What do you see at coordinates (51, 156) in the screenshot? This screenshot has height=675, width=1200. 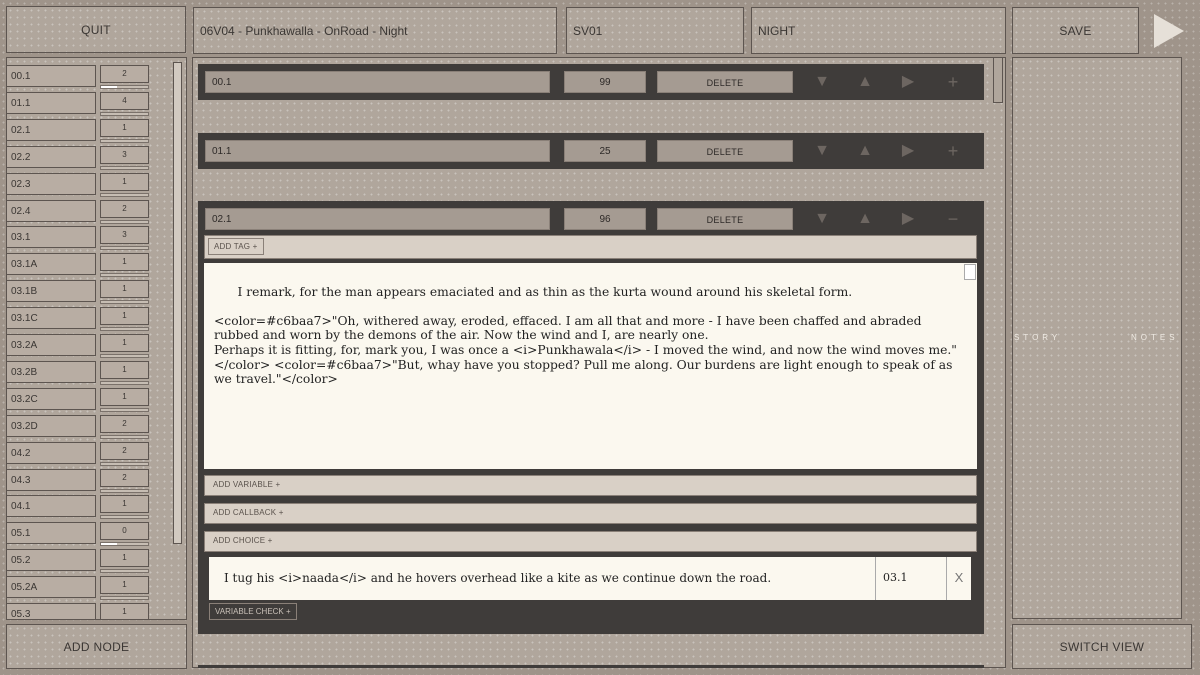 I see `node-name: 02.2` at bounding box center [51, 156].